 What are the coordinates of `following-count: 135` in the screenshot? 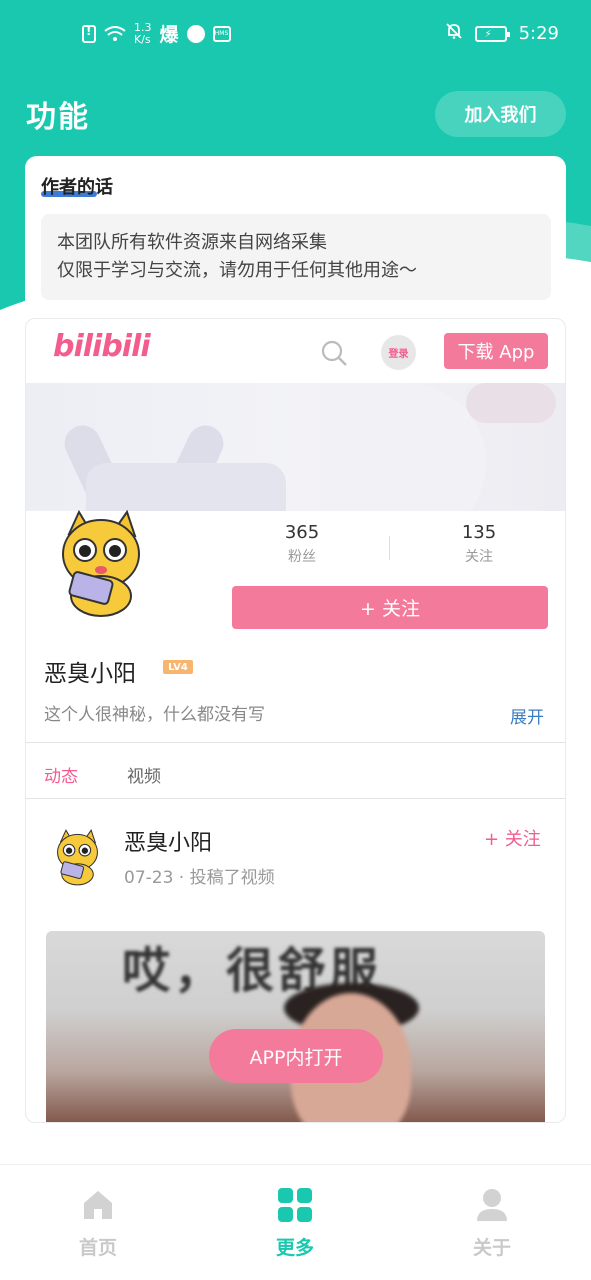 It's located at (479, 532).